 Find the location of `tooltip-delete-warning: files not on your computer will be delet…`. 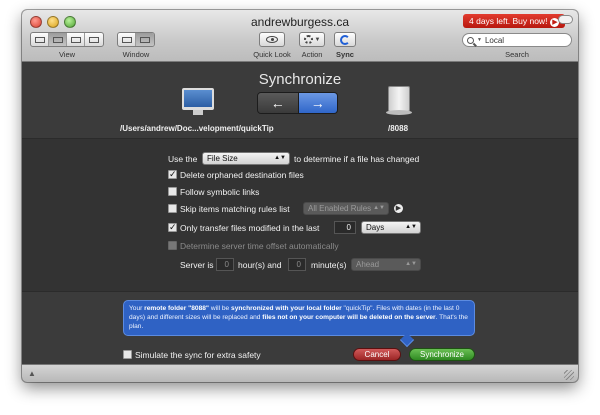

tooltip-delete-warning: files not on your computer will be delet… is located at coordinates (349, 317).